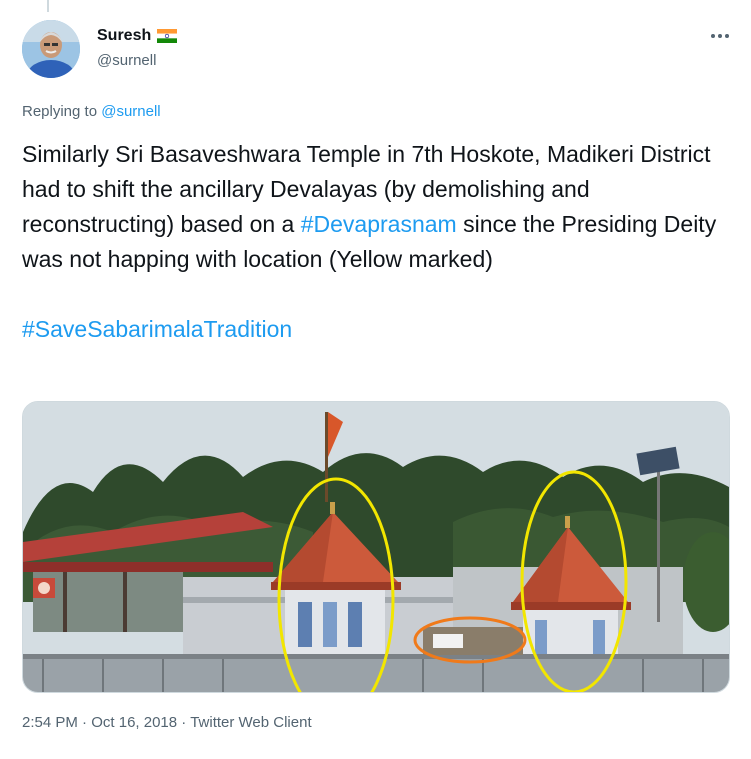  What do you see at coordinates (167, 36) in the screenshot?
I see `india-flag-icon` at bounding box center [167, 36].